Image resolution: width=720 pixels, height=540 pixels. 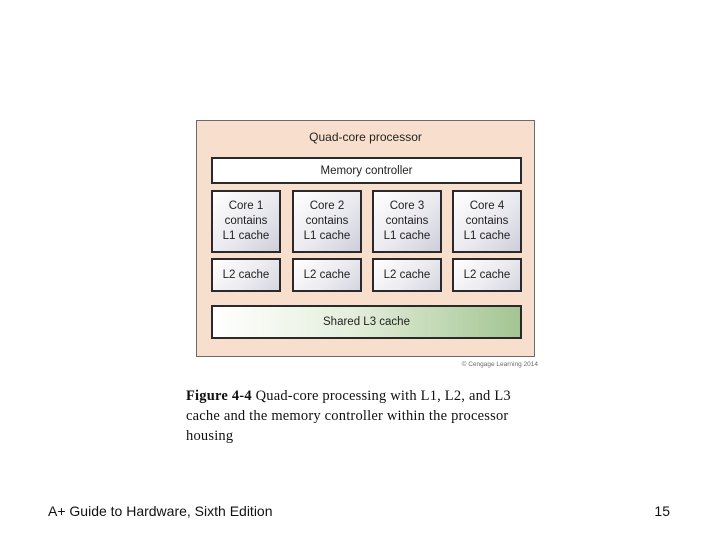 What do you see at coordinates (487, 206) in the screenshot?
I see `core-label: Core 4` at bounding box center [487, 206].